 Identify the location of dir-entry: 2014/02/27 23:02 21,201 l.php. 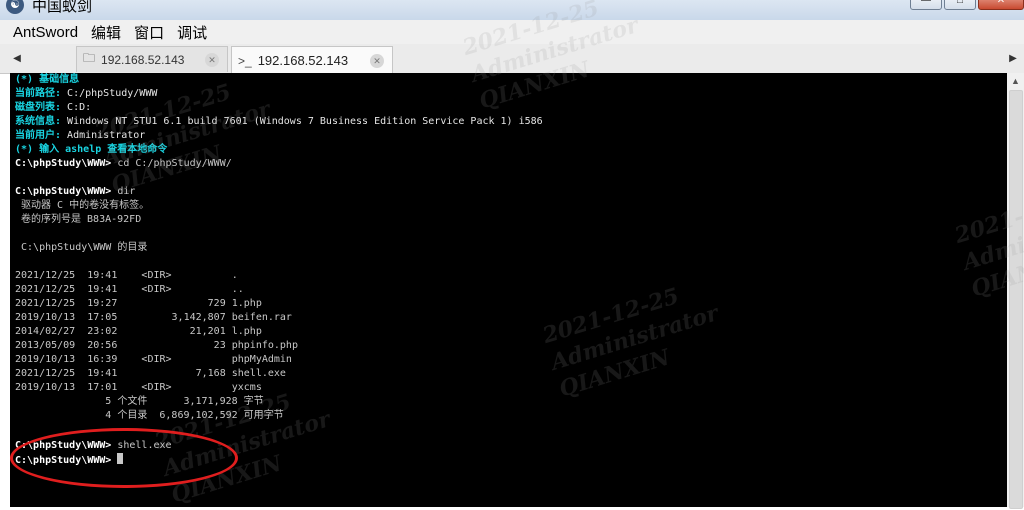
(138, 331).